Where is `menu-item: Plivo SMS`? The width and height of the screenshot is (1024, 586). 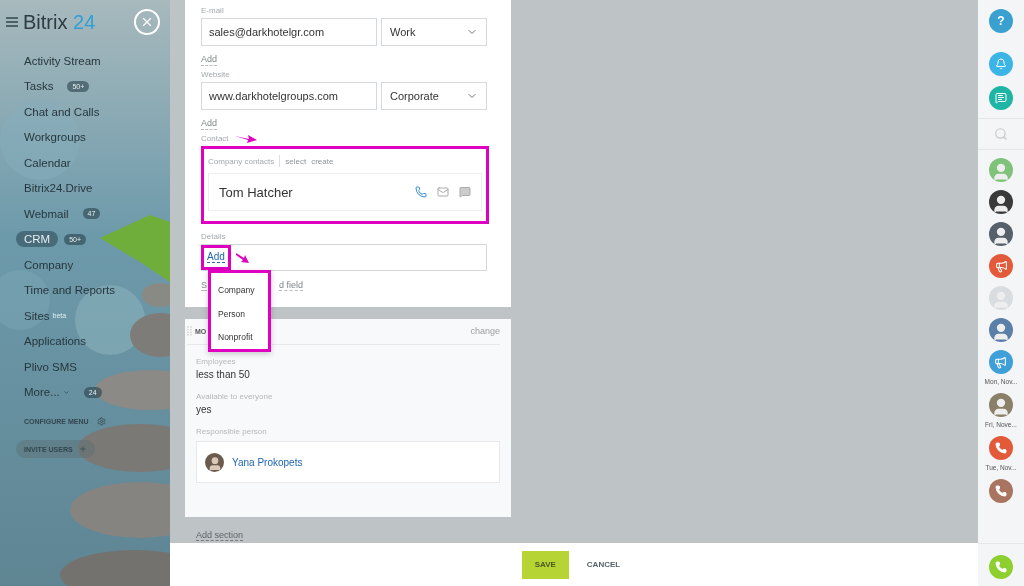
menu-item: Plivo SMS is located at coordinates (51, 366).